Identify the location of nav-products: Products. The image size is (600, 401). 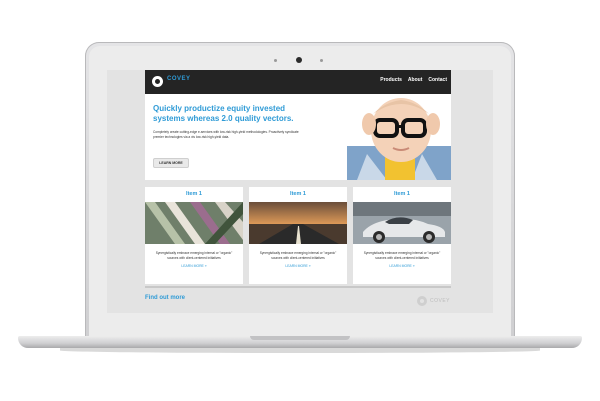
(391, 80).